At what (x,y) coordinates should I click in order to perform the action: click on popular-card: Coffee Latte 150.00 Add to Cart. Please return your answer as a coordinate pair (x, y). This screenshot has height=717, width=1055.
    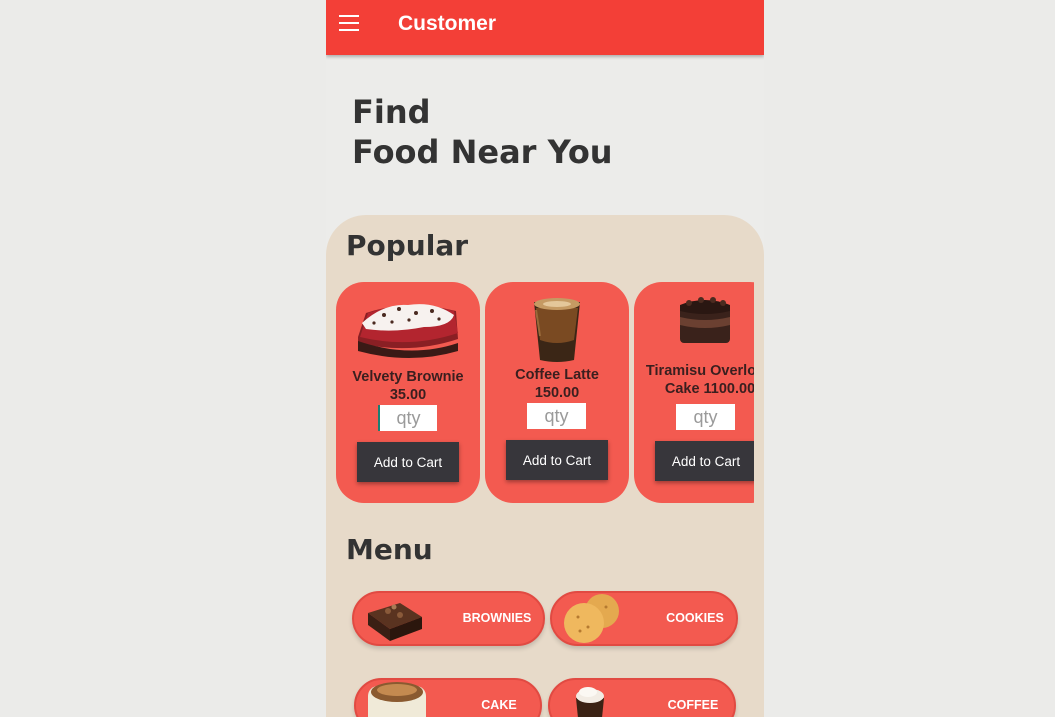
    Looking at the image, I should click on (557, 392).